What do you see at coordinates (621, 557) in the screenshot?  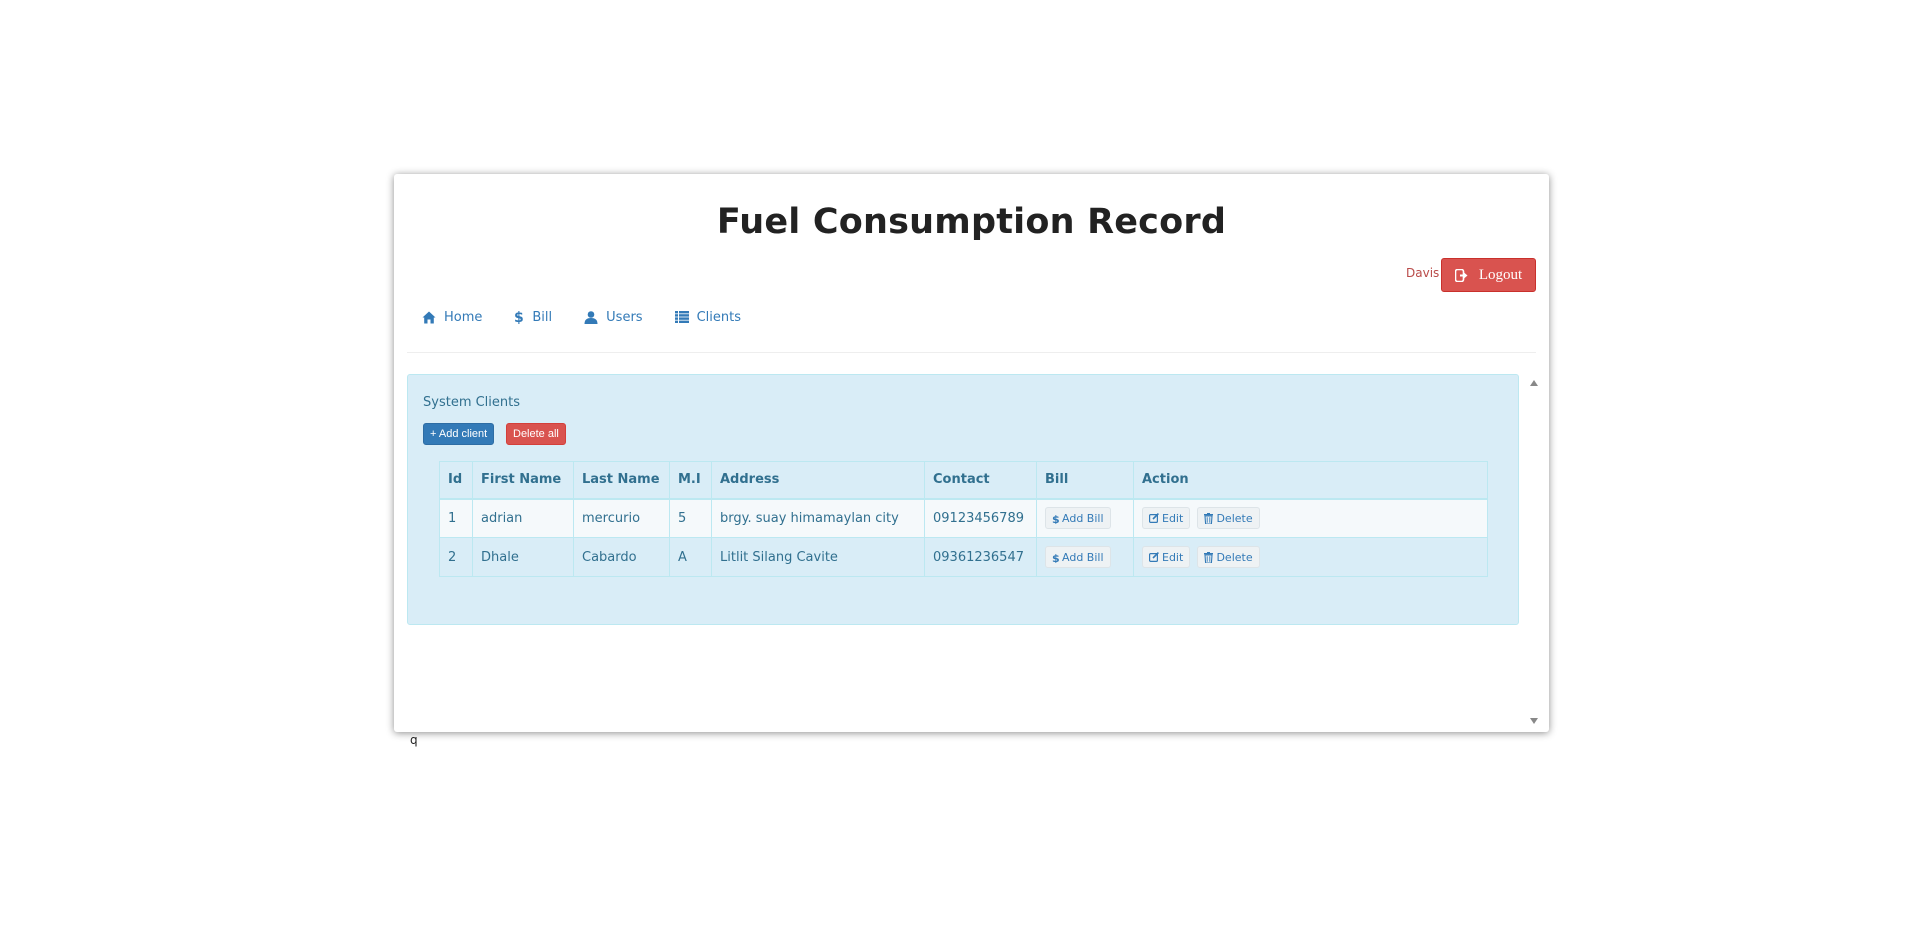 I see `cell-last-name: Cabardo` at bounding box center [621, 557].